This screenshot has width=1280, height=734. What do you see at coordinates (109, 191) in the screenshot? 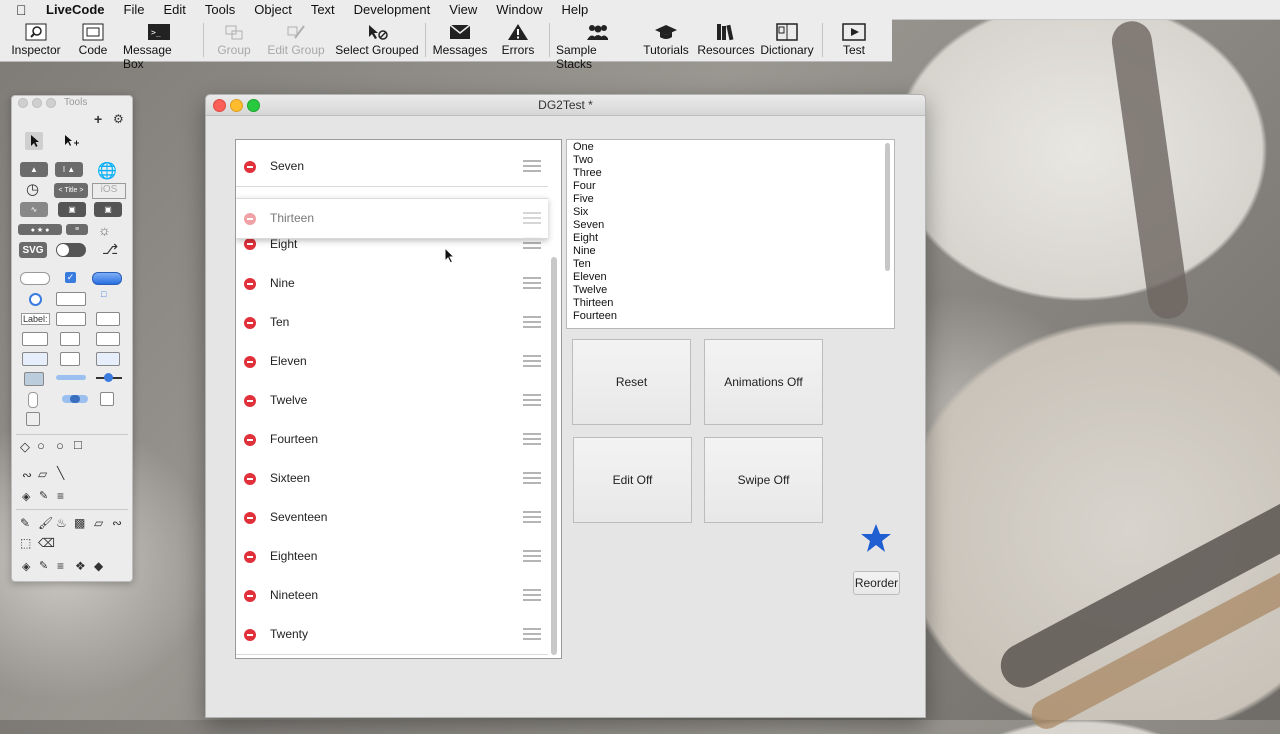
I see `ios-widget-icon: iOS` at bounding box center [109, 191].